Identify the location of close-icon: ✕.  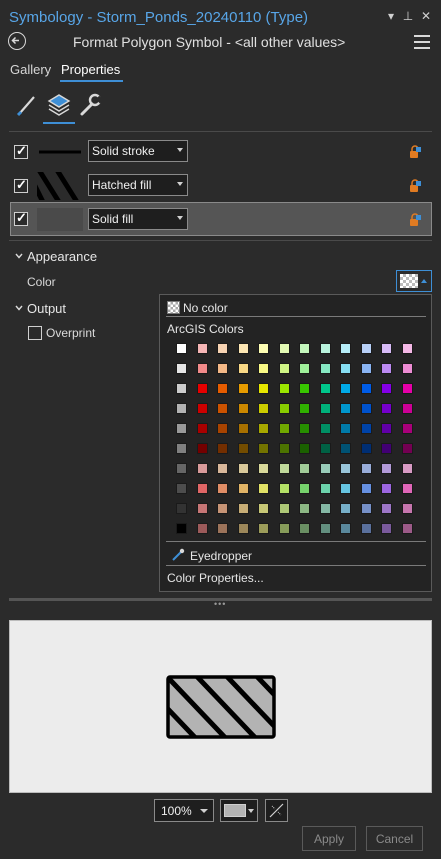
(426, 16).